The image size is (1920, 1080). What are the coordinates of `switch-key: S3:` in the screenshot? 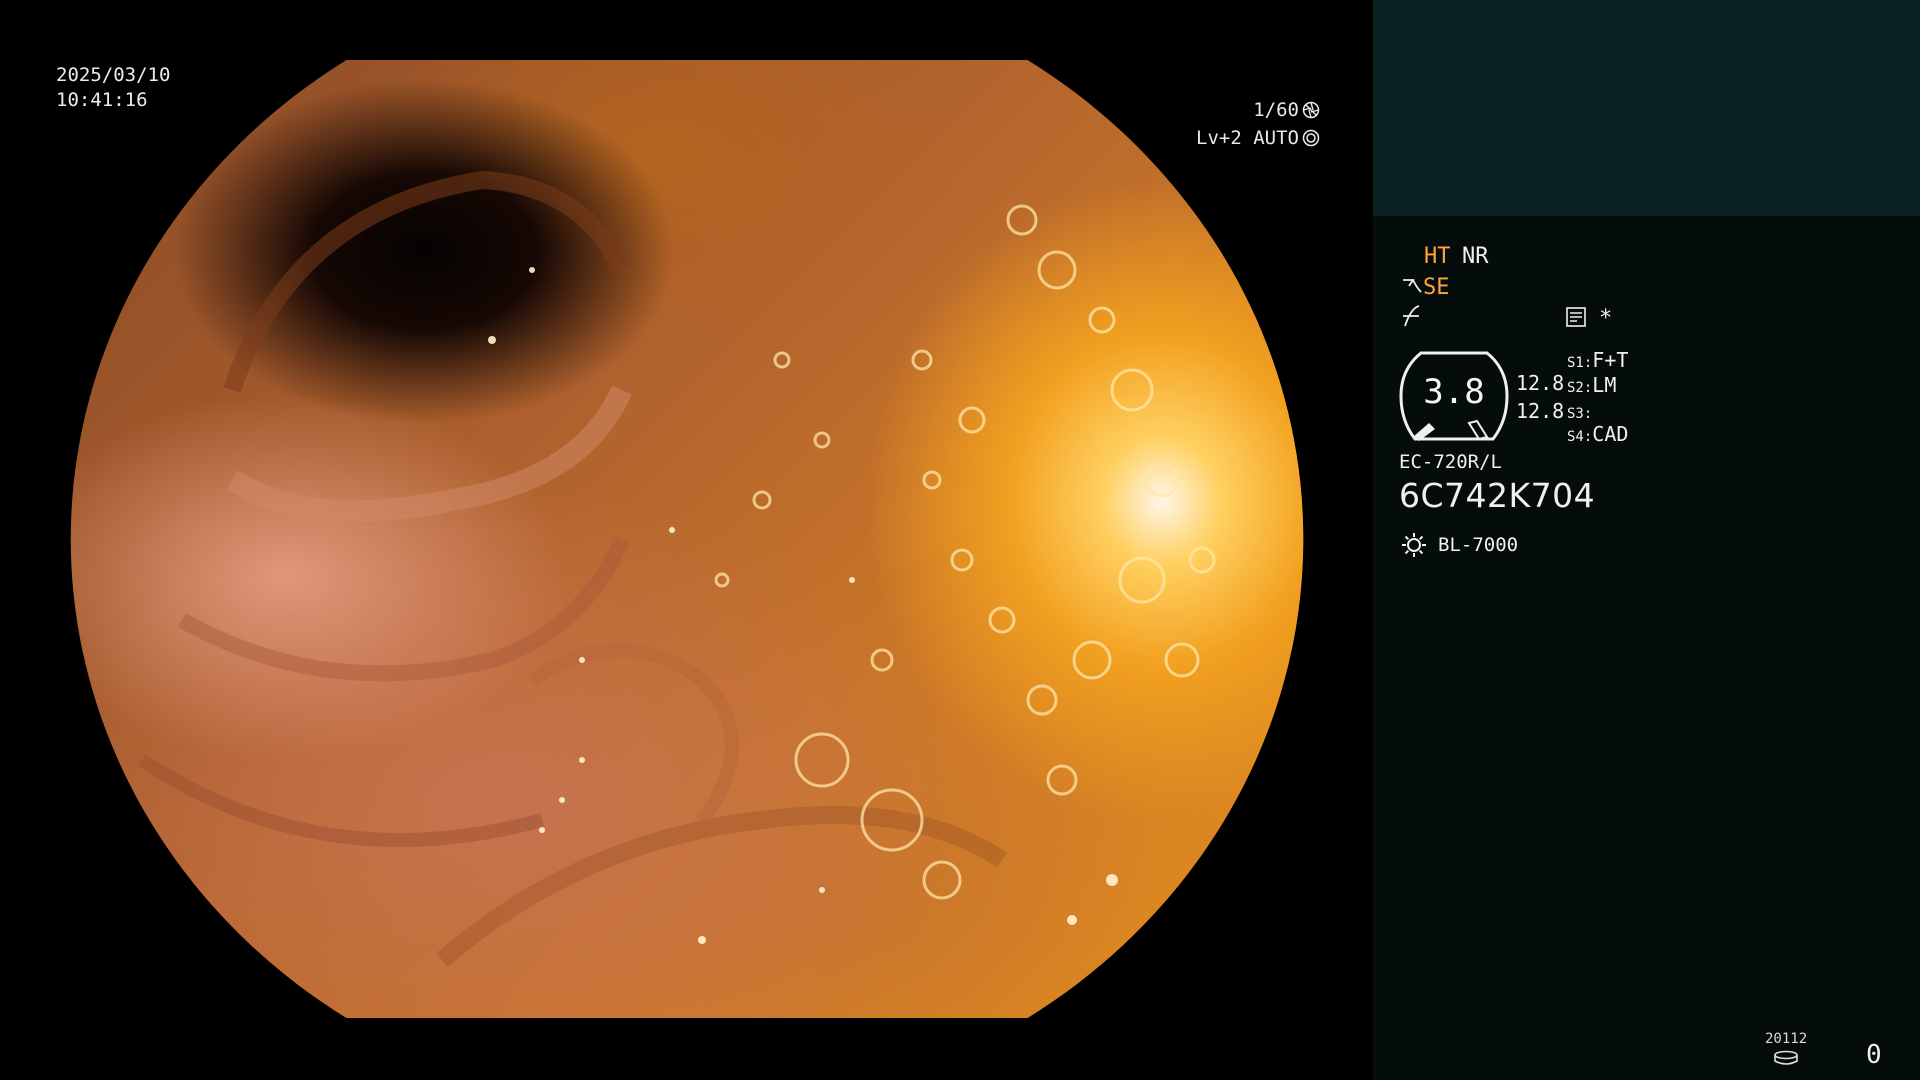 It's located at (1580, 414).